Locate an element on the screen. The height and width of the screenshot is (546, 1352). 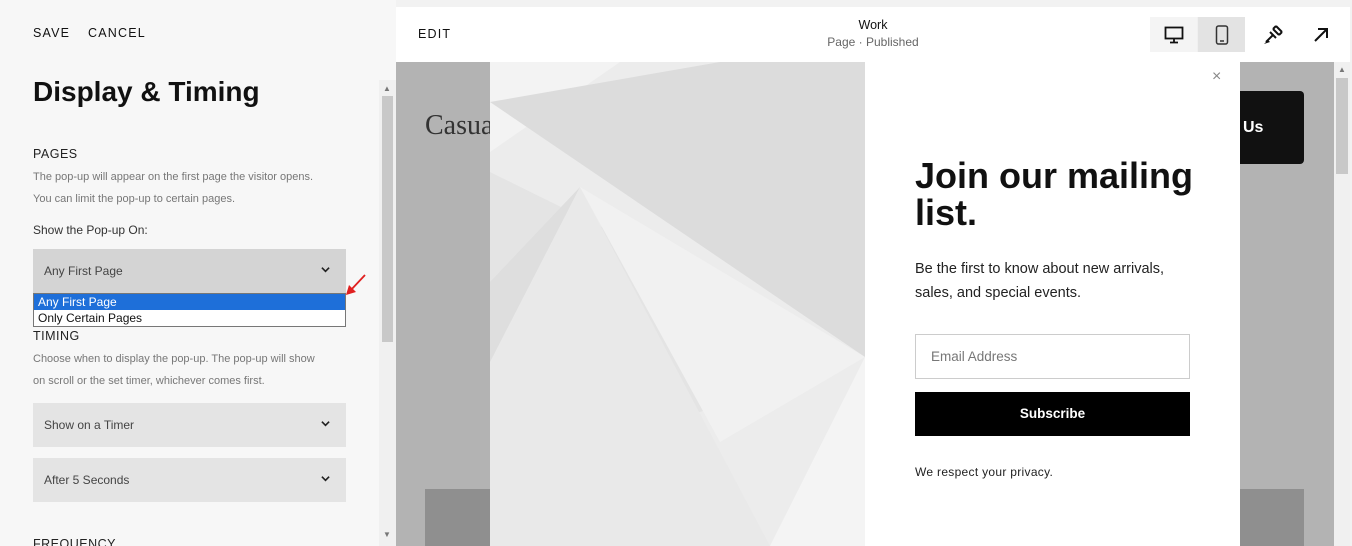
mobile-view-button is located at coordinates (1221, 34).